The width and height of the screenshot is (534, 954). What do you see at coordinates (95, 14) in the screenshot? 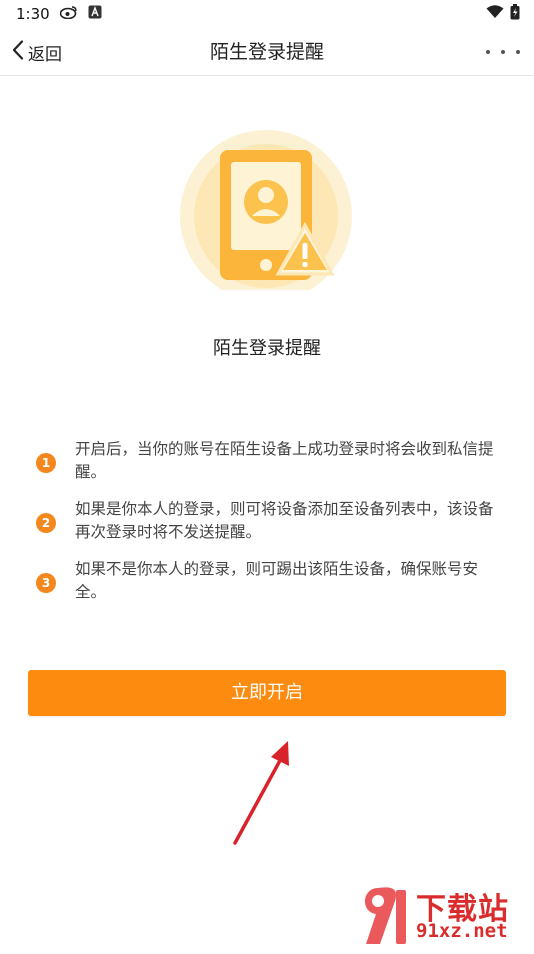
I see `app-notification-icon` at bounding box center [95, 14].